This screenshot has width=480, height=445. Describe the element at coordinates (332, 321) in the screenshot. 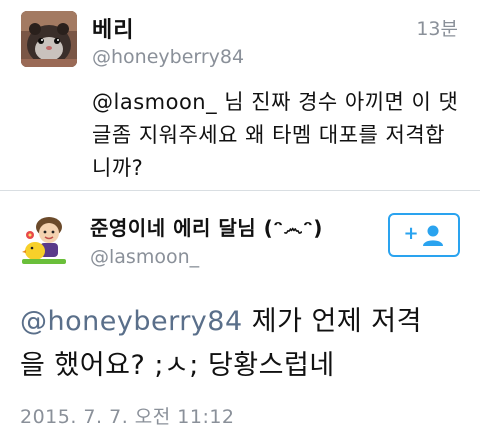

I see `main-text-line1: 제가 언제 저격` at that location.